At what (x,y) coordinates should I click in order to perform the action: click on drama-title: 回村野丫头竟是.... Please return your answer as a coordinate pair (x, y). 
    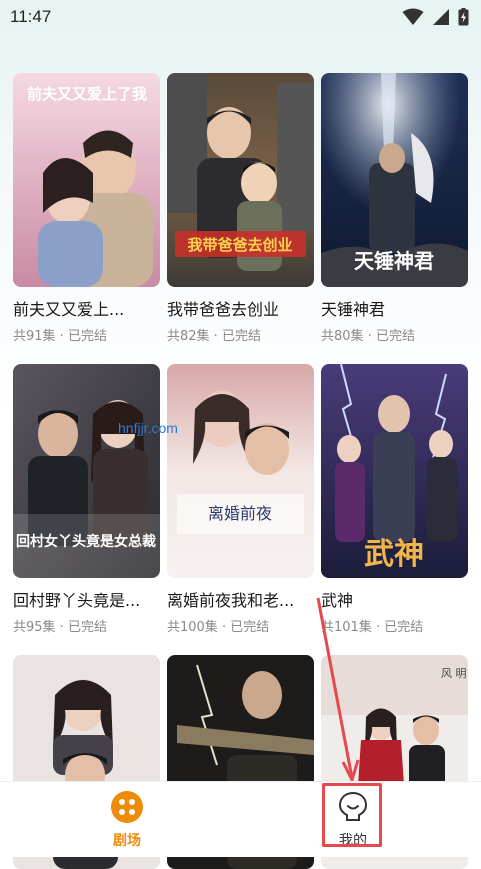
    Looking at the image, I should click on (77, 600).